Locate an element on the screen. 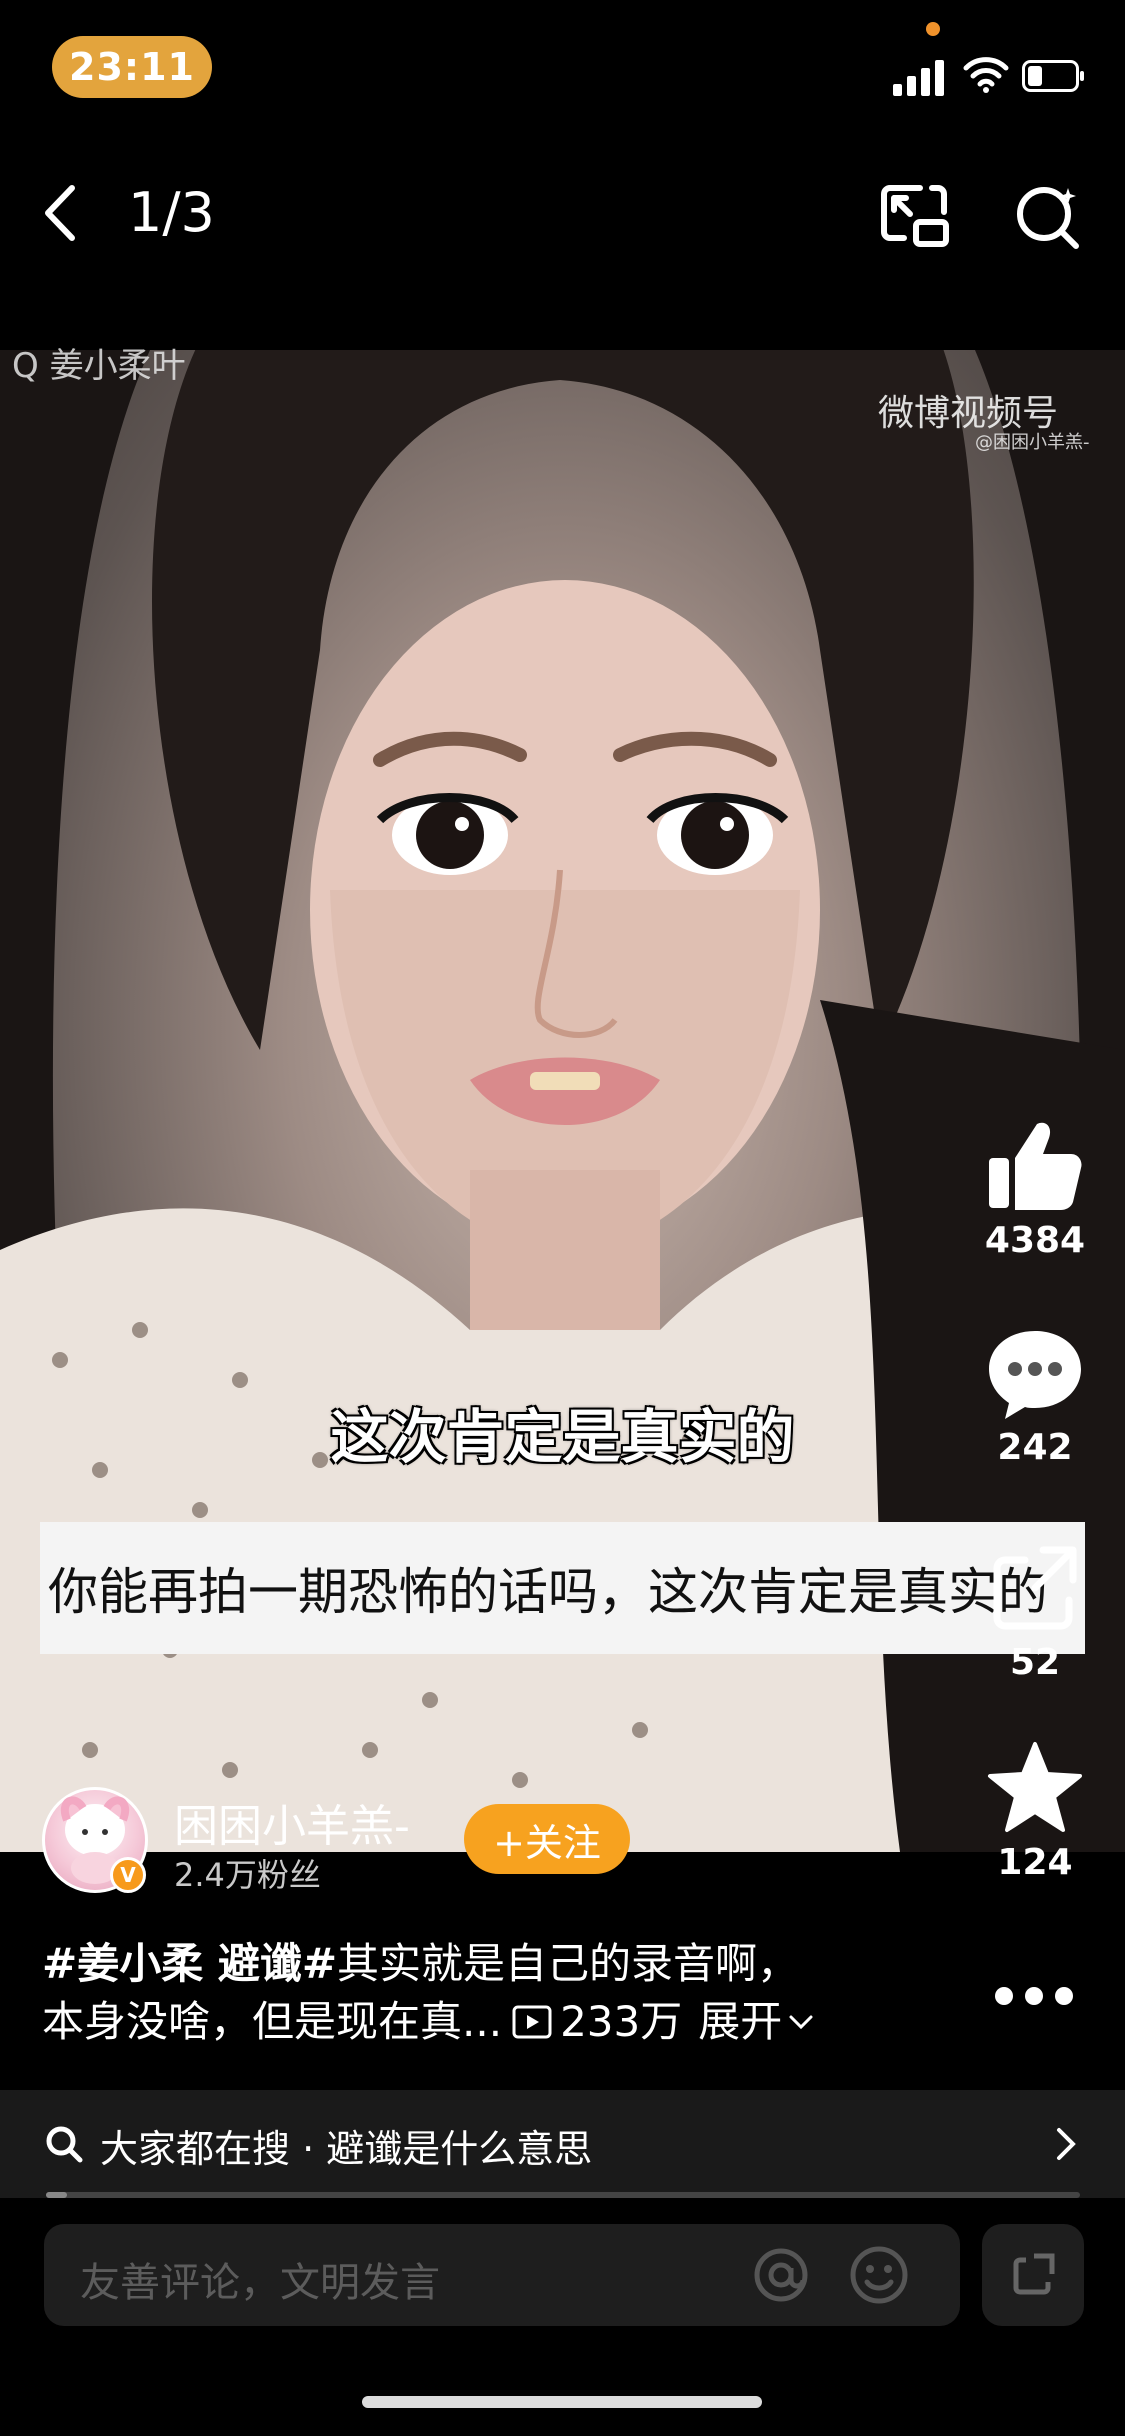  expand-icon is located at coordinates (1034, 2274).